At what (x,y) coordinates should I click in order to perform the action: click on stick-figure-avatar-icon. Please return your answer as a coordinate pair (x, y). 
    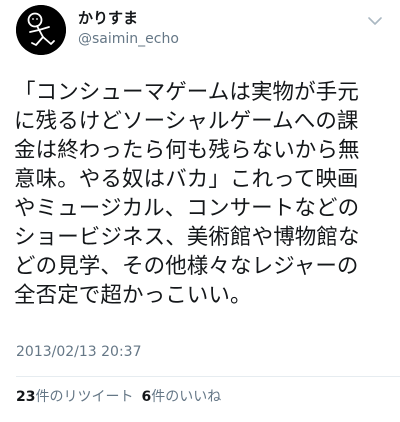
    Looking at the image, I should click on (41, 30).